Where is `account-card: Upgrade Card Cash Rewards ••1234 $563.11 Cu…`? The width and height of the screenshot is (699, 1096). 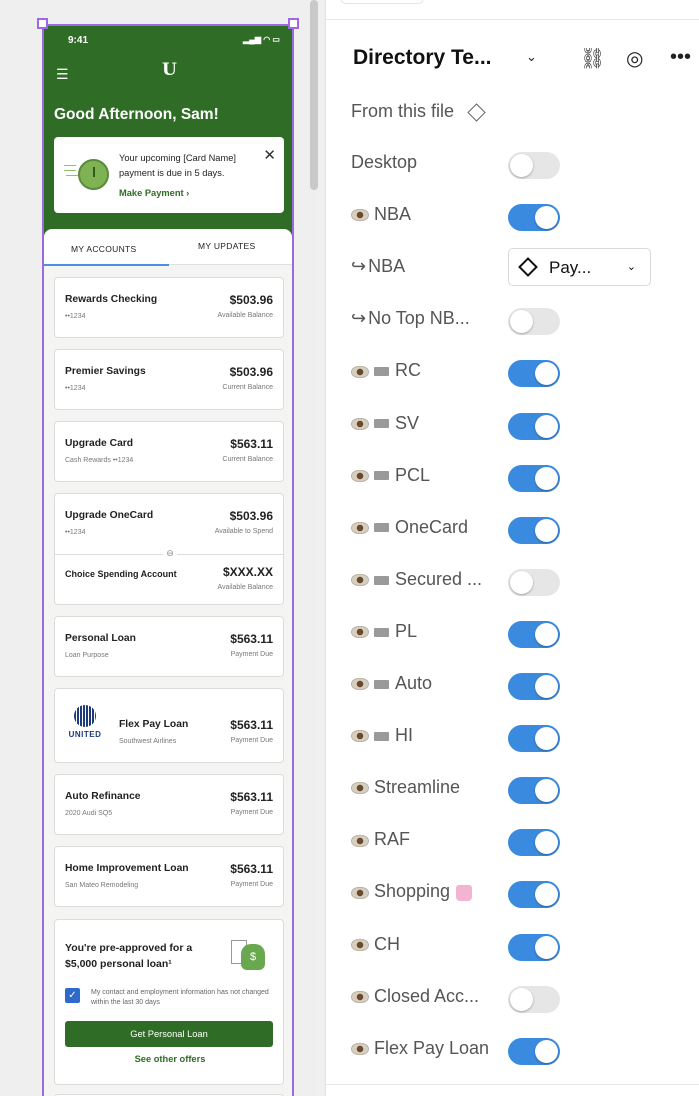
account-card: Upgrade Card Cash Rewards ••1234 $563.11 Cu… is located at coordinates (169, 451).